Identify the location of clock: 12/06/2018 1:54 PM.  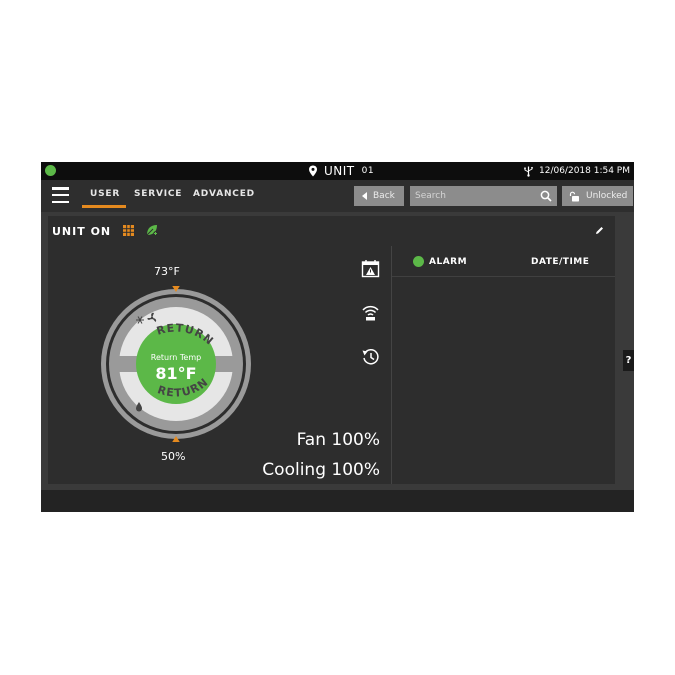
(576, 171).